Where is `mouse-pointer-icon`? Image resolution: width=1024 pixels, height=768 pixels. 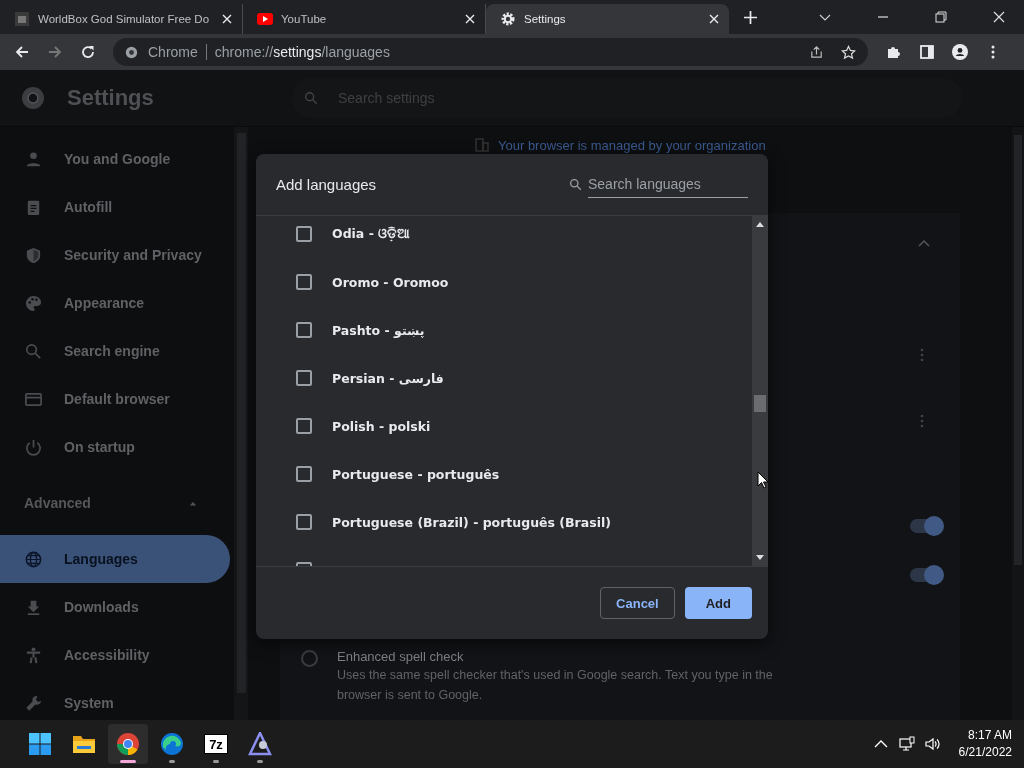
mouse-pointer-icon is located at coordinates (763, 480).